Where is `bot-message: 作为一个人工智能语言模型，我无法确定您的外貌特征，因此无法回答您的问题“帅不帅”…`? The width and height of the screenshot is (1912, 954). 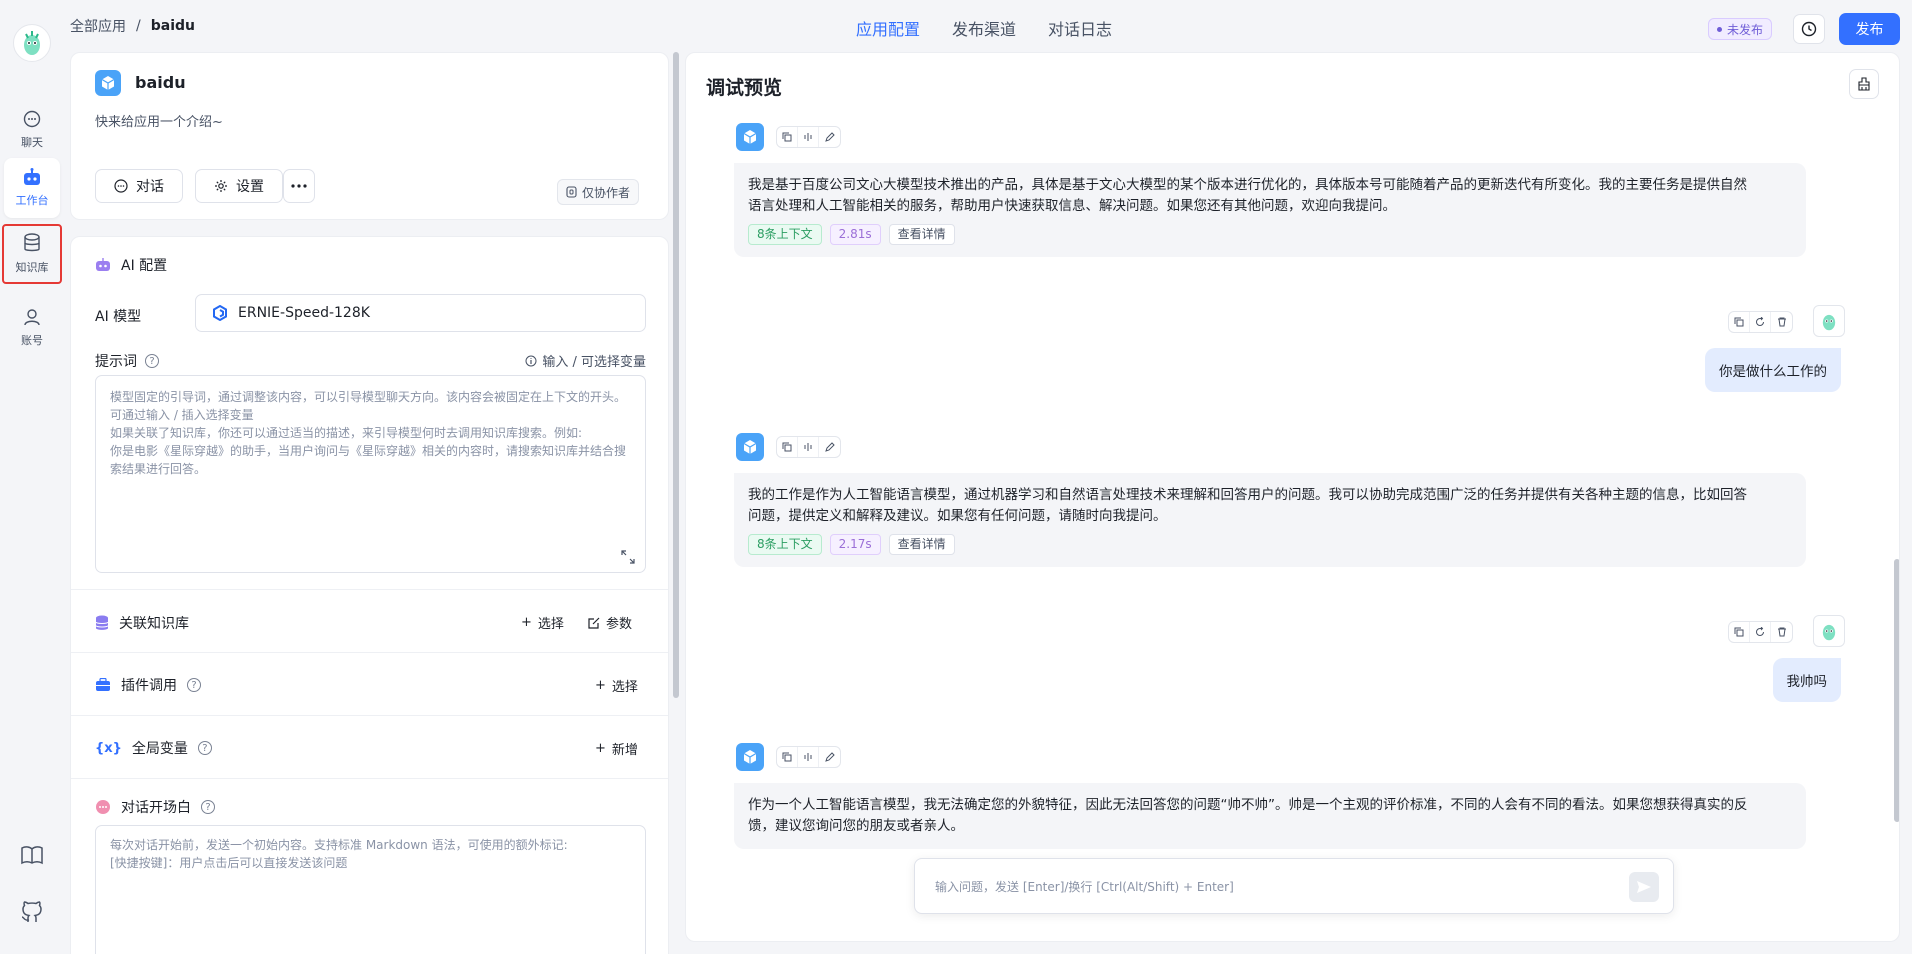
bot-message: 作为一个人工智能语言模型，我无法确定您的外貌特征，因此无法回答您的问题“帅不帅”… is located at coordinates (1270, 816).